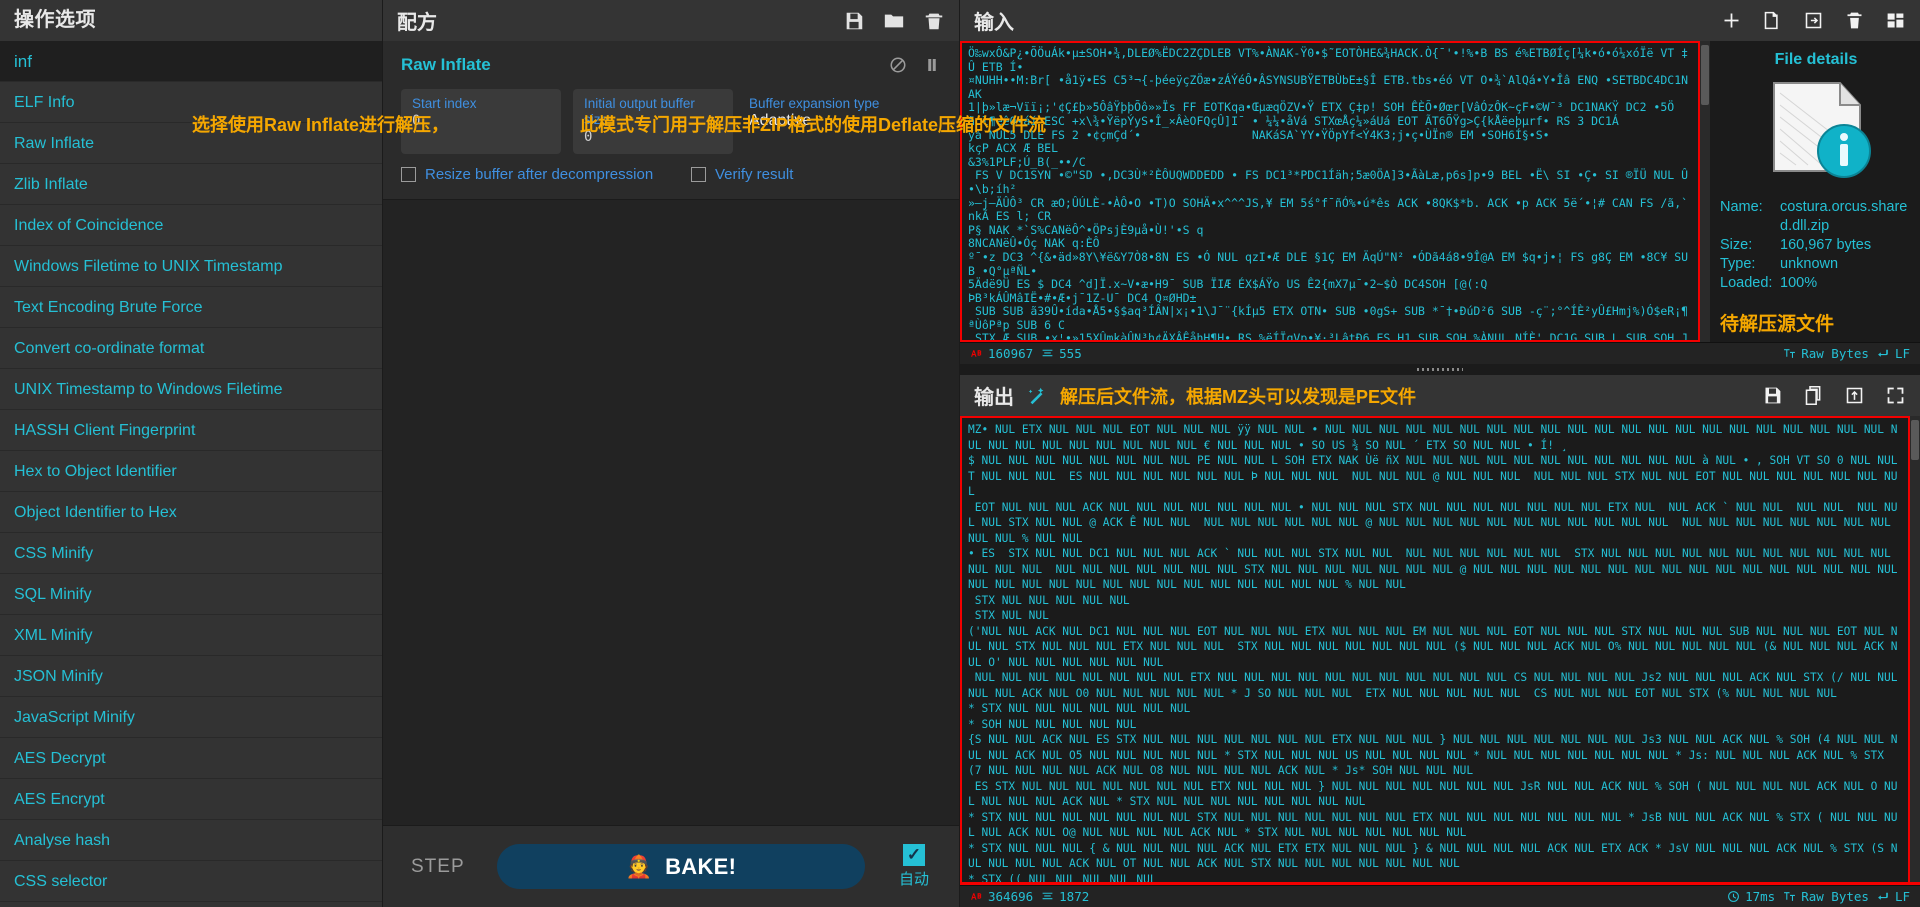 The image size is (1920, 907). Describe the element at coordinates (1074, 896) in the screenshot. I see `output-lines-value: 1872` at that location.